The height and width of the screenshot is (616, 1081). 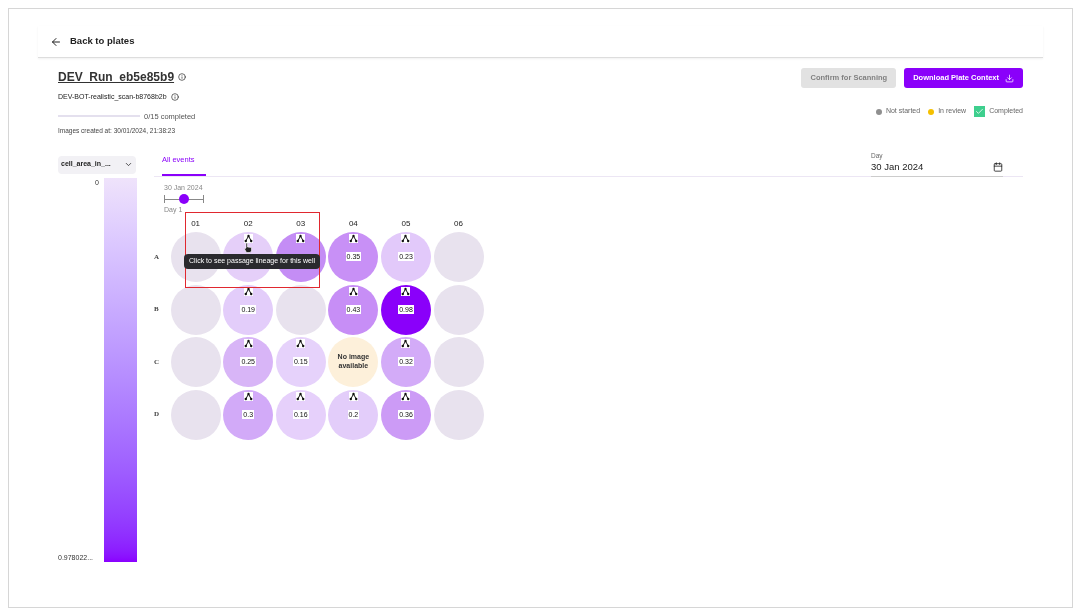 What do you see at coordinates (128, 164) in the screenshot?
I see `chevron-down-icon` at bounding box center [128, 164].